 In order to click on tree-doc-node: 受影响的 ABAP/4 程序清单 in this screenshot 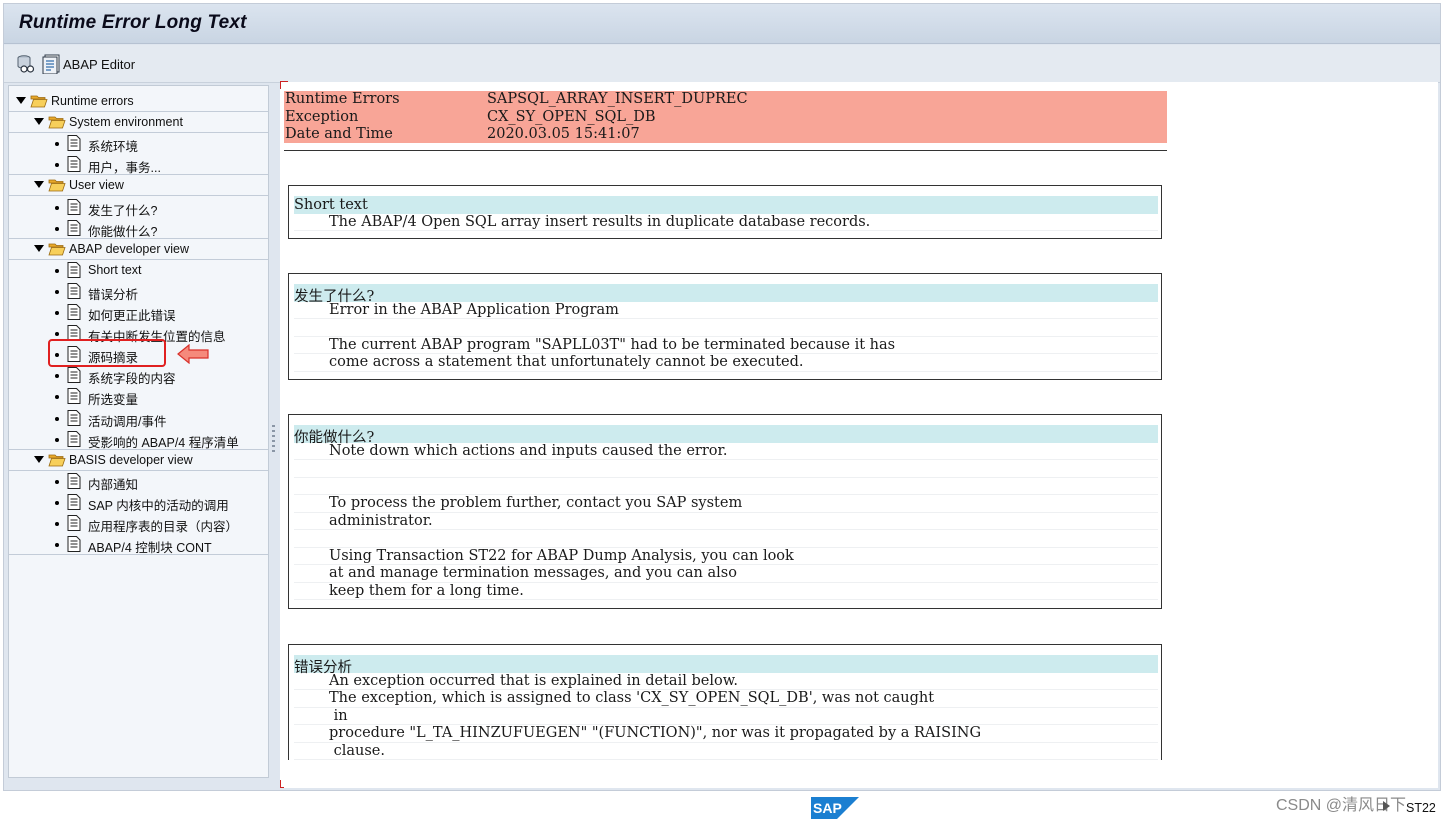, I will do `click(138, 439)`.